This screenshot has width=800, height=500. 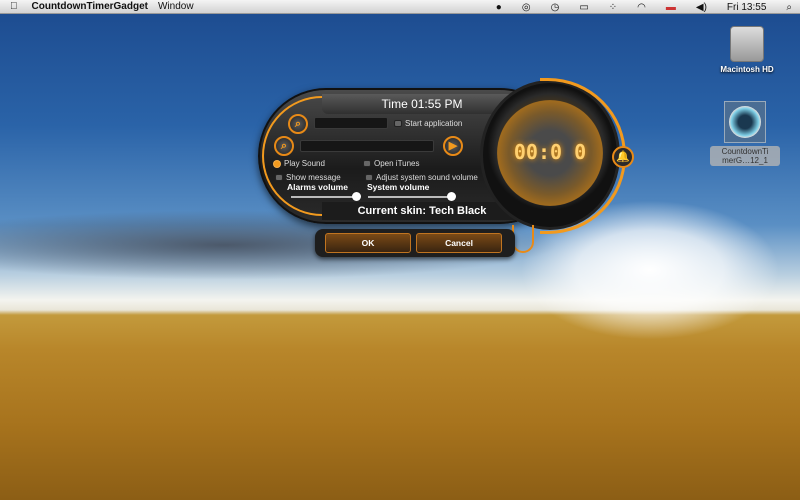 What do you see at coordinates (499, 7) in the screenshot?
I see `status-icon: ●` at bounding box center [499, 7].